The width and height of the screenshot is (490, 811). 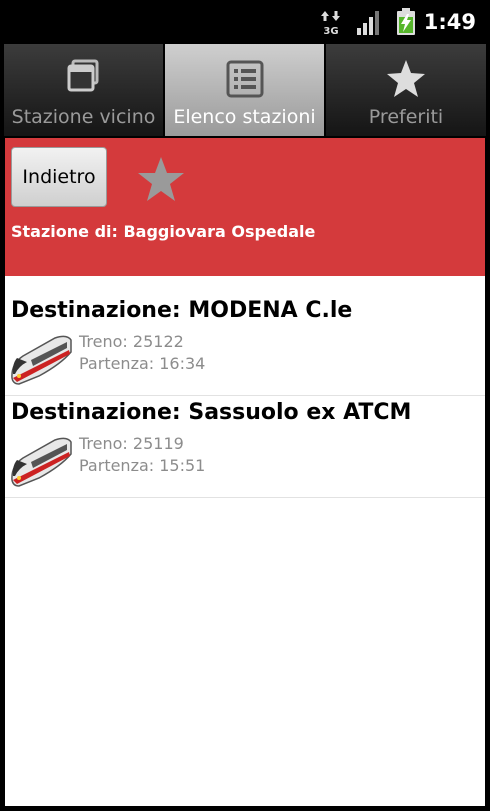 What do you see at coordinates (83, 117) in the screenshot?
I see `tab-label: Stazione vicino` at bounding box center [83, 117].